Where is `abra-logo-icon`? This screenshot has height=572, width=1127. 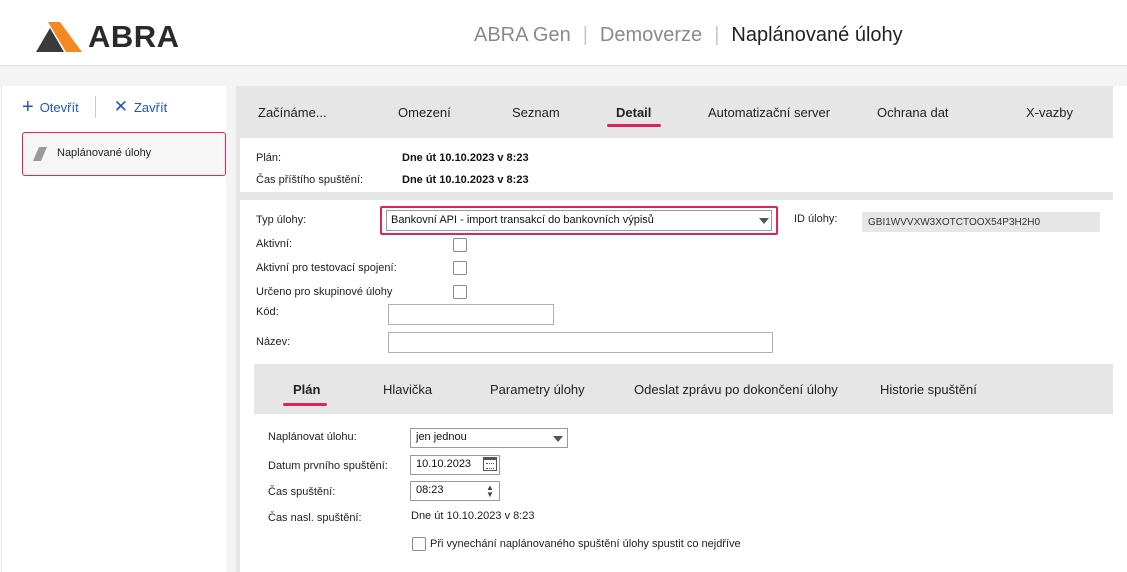
abra-logo-icon is located at coordinates (59, 37).